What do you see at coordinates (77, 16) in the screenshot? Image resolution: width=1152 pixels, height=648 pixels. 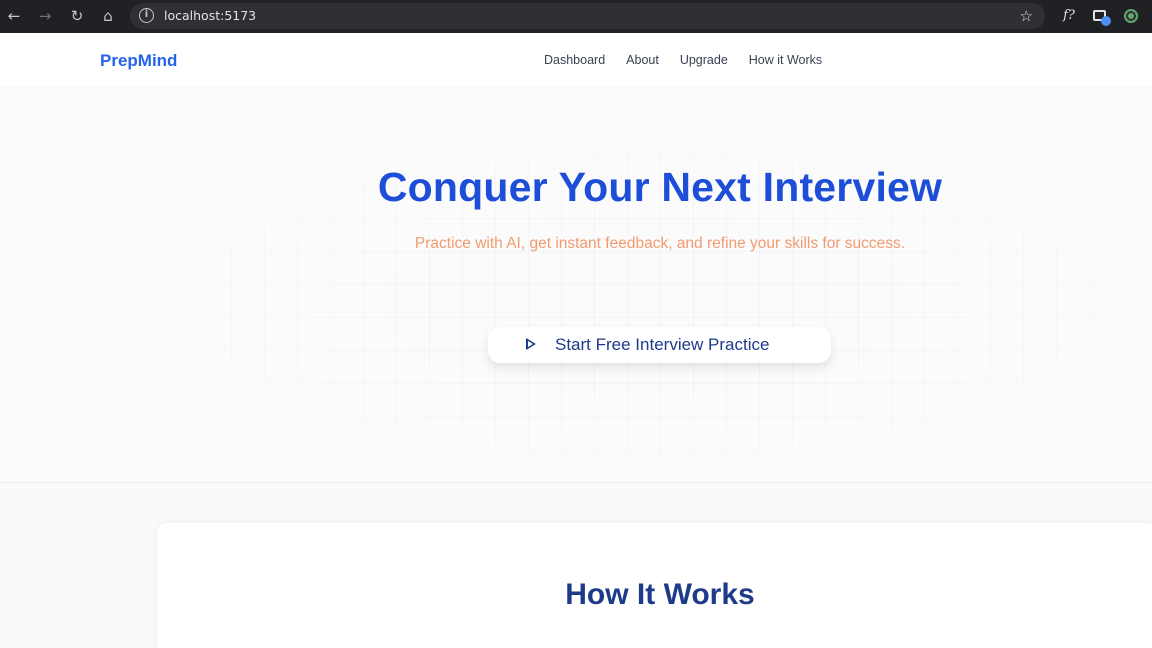 I see `reload-icon: ↻` at bounding box center [77, 16].